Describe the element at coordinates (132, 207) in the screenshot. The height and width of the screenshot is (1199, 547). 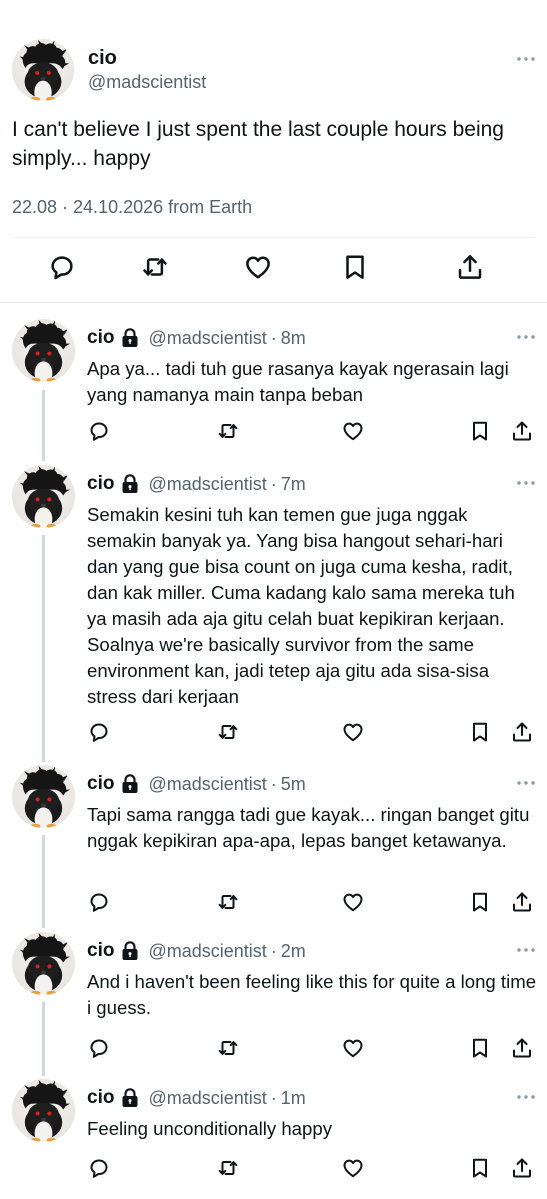
I see `tweet-timestamp: 22.08 · 24.10.2026 from Earth` at that location.